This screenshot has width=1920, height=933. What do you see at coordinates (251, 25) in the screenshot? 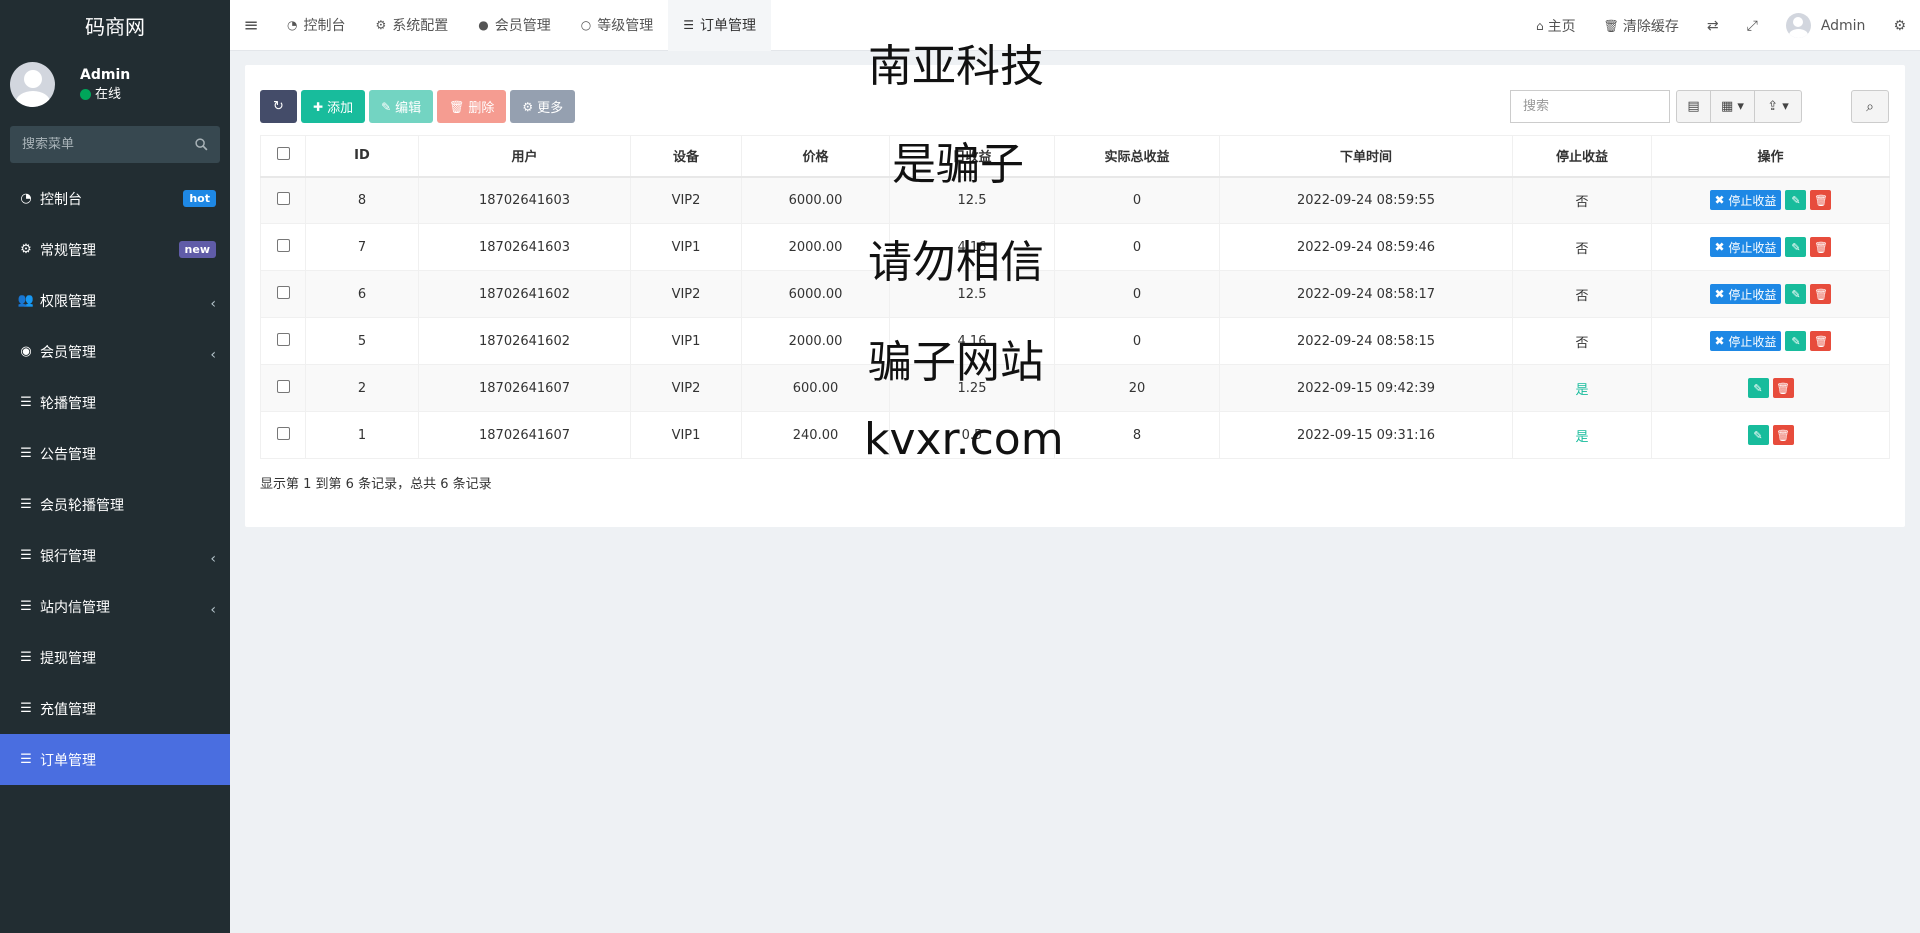
I see `menu-toggle-icon: ≡` at bounding box center [251, 25].